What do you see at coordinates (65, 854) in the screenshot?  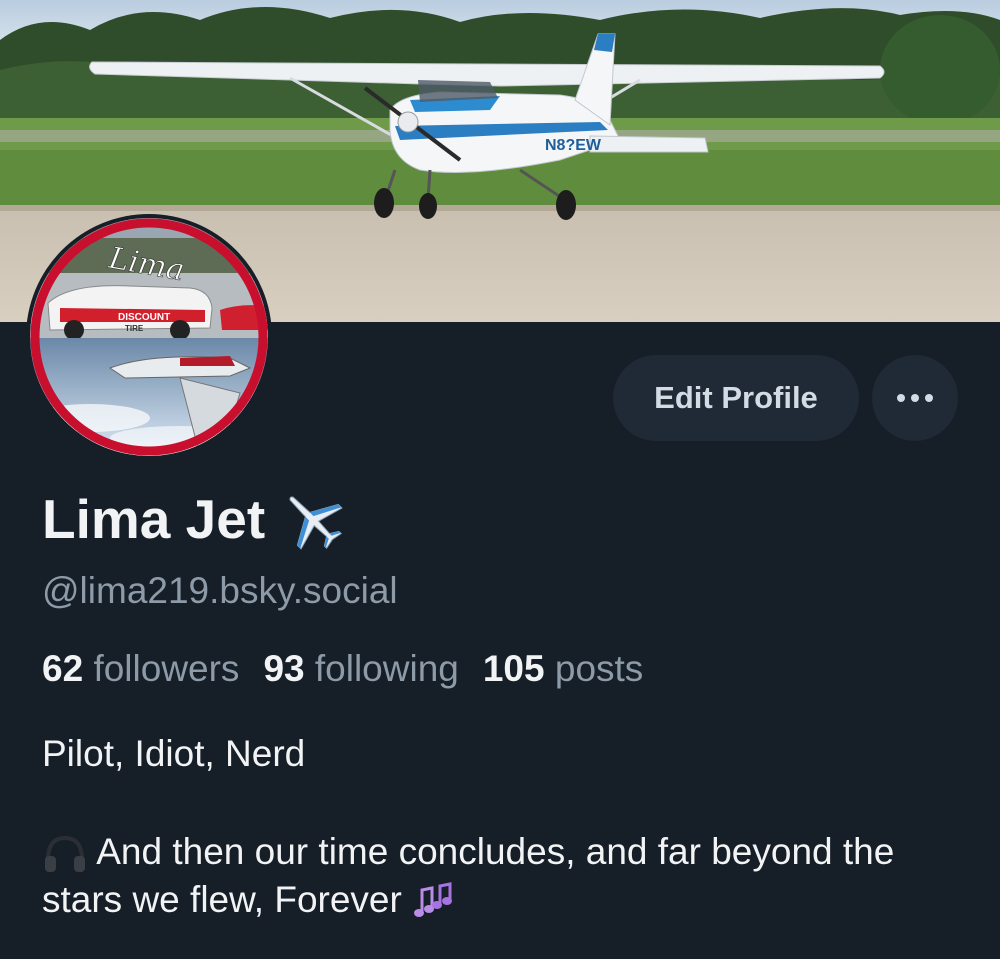 I see `headphones-icon` at bounding box center [65, 854].